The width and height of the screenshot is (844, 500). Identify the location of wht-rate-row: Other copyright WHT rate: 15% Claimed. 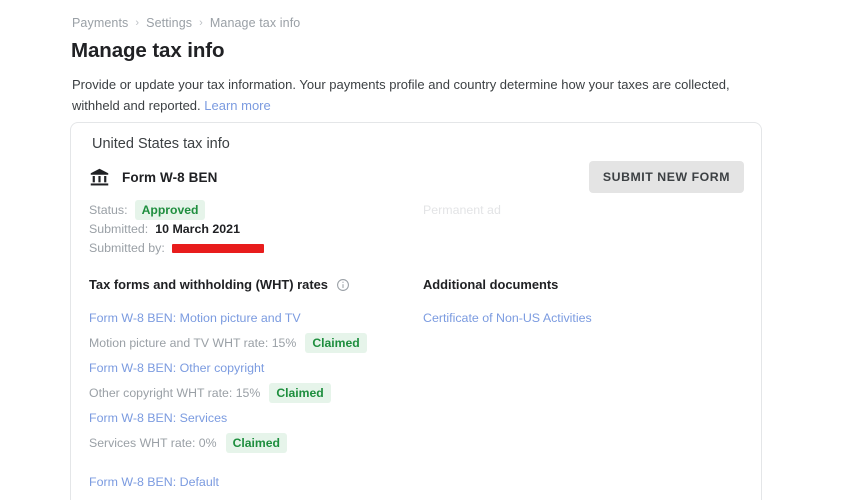
(249, 393).